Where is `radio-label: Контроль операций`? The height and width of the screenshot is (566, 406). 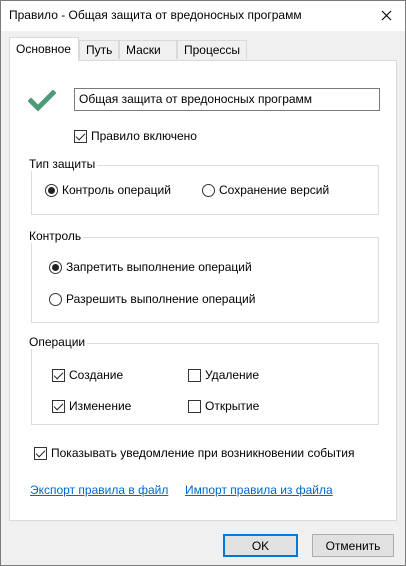
radio-label: Контроль операций is located at coordinates (116, 190).